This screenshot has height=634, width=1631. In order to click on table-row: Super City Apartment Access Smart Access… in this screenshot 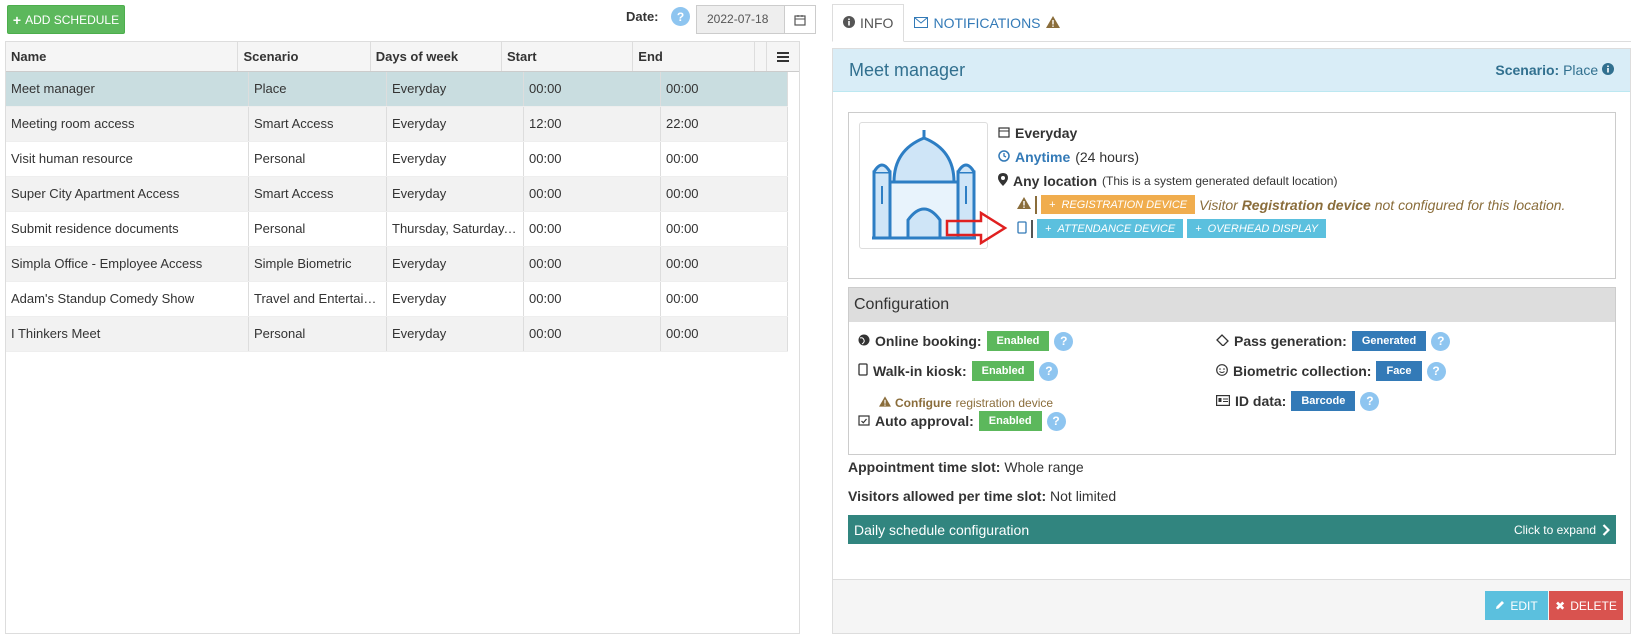, I will do `click(397, 194)`.